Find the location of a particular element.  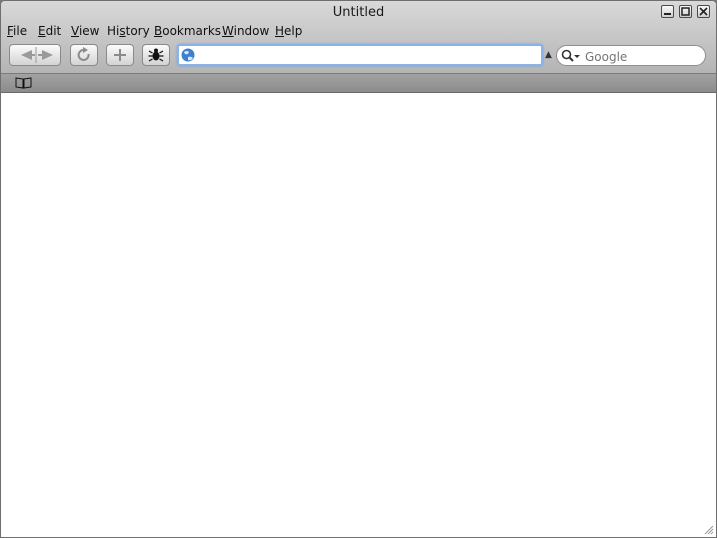

close-icon is located at coordinates (703, 11).